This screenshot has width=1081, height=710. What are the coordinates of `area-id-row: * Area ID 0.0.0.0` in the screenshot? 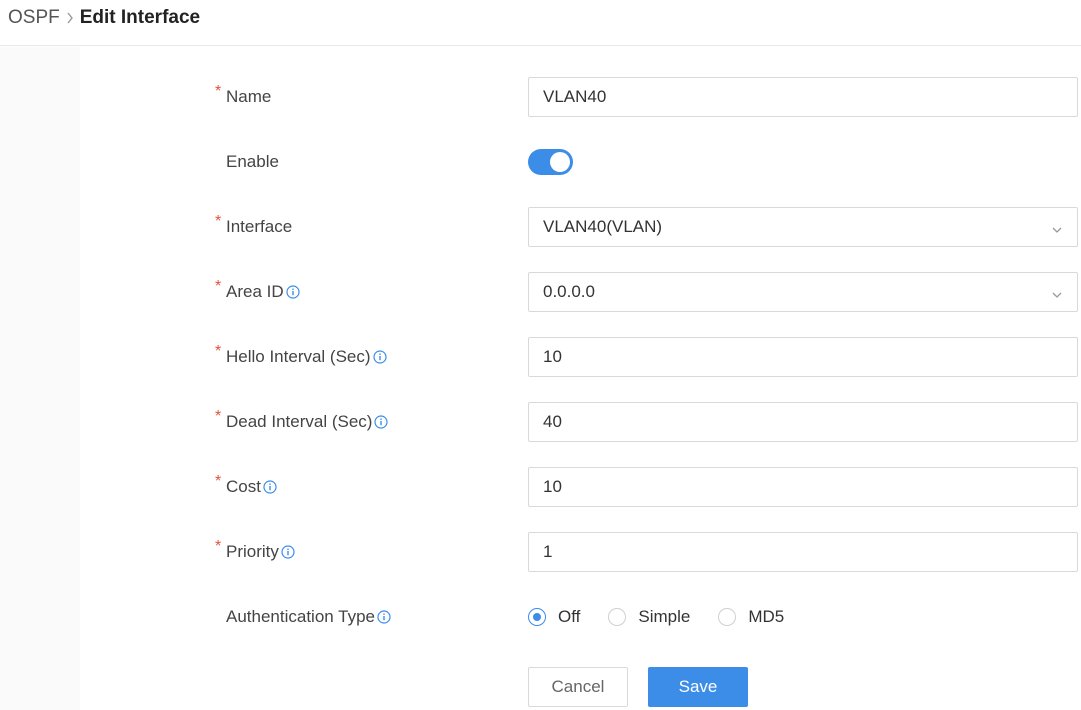 It's located at (540, 292).